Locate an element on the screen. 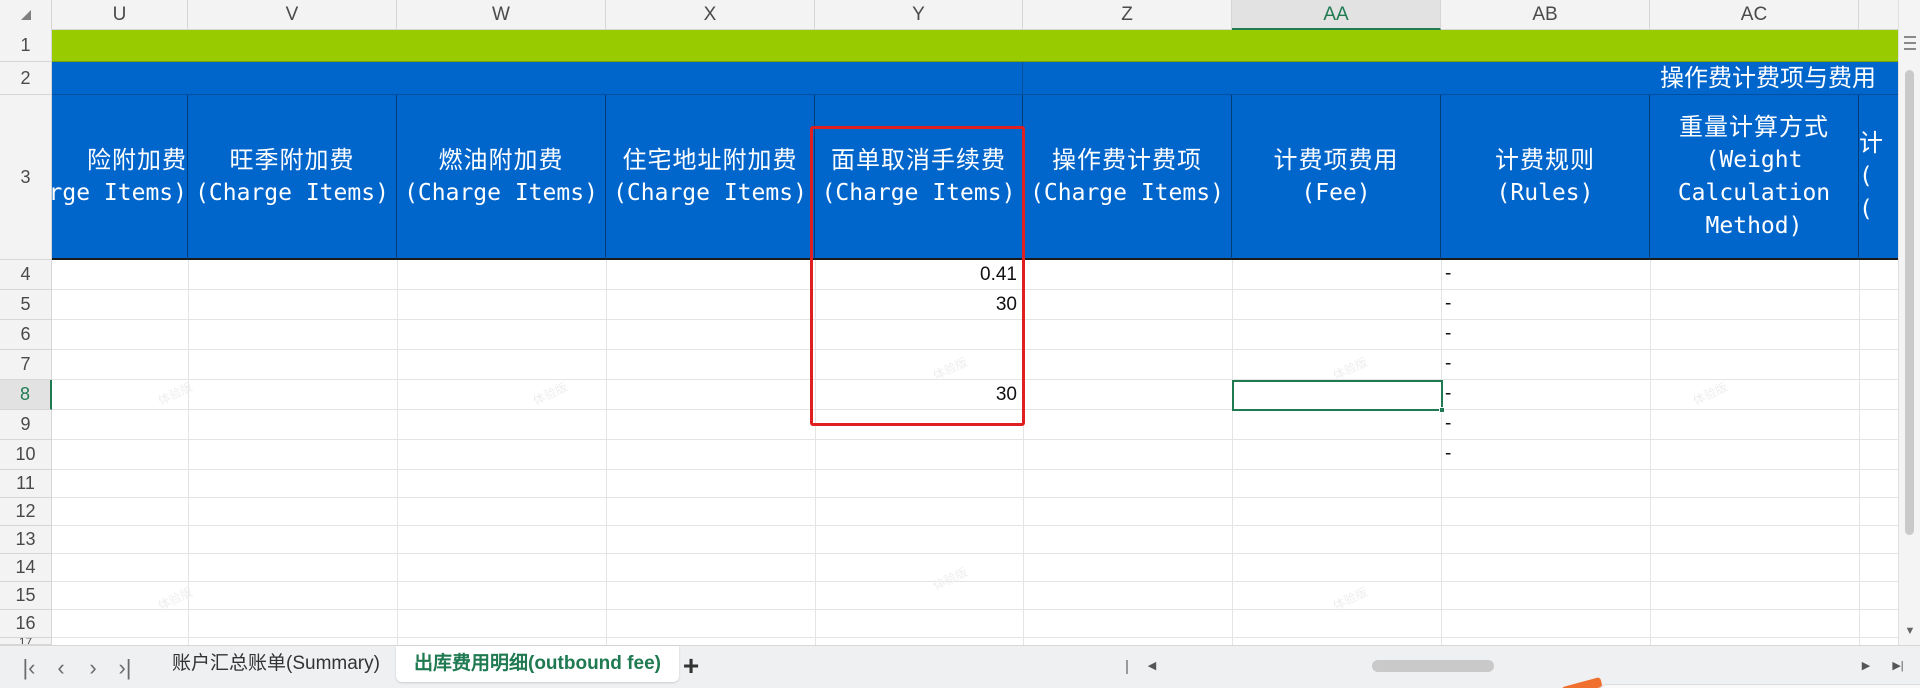 This screenshot has width=1920, height=688. header-z-en: (Charge Items) is located at coordinates (1127, 192).